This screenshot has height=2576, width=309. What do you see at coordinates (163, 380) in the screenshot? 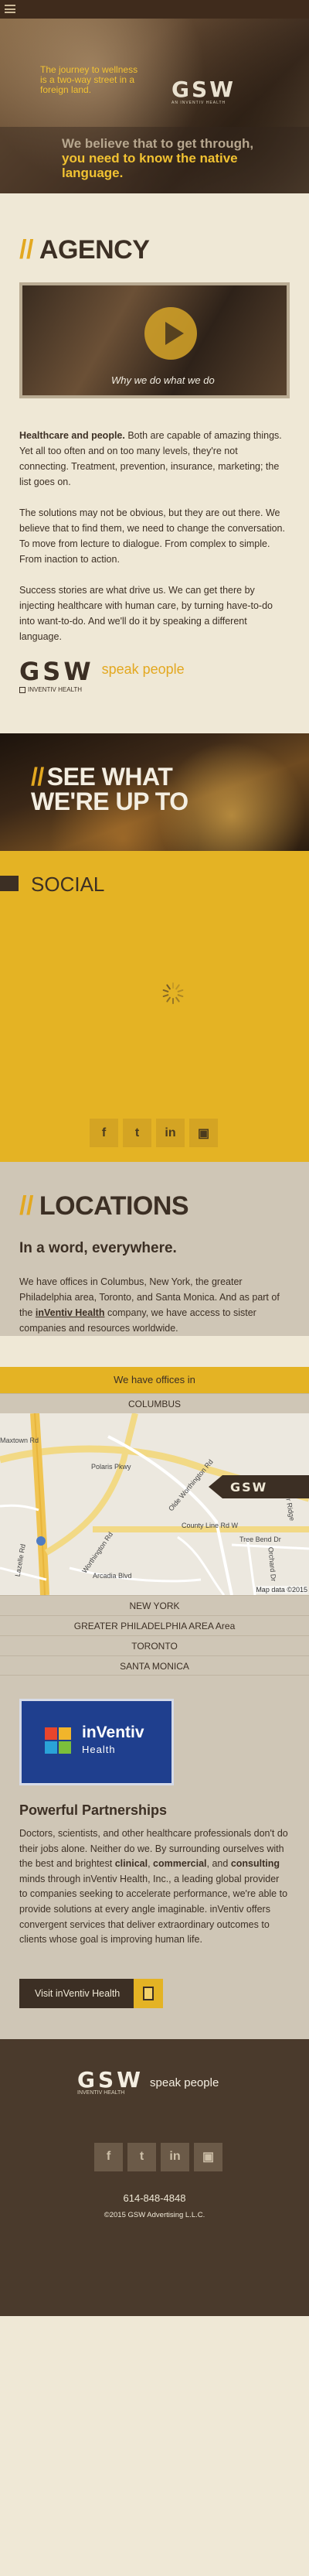
I see `video-caption: Why we do what we do` at bounding box center [163, 380].